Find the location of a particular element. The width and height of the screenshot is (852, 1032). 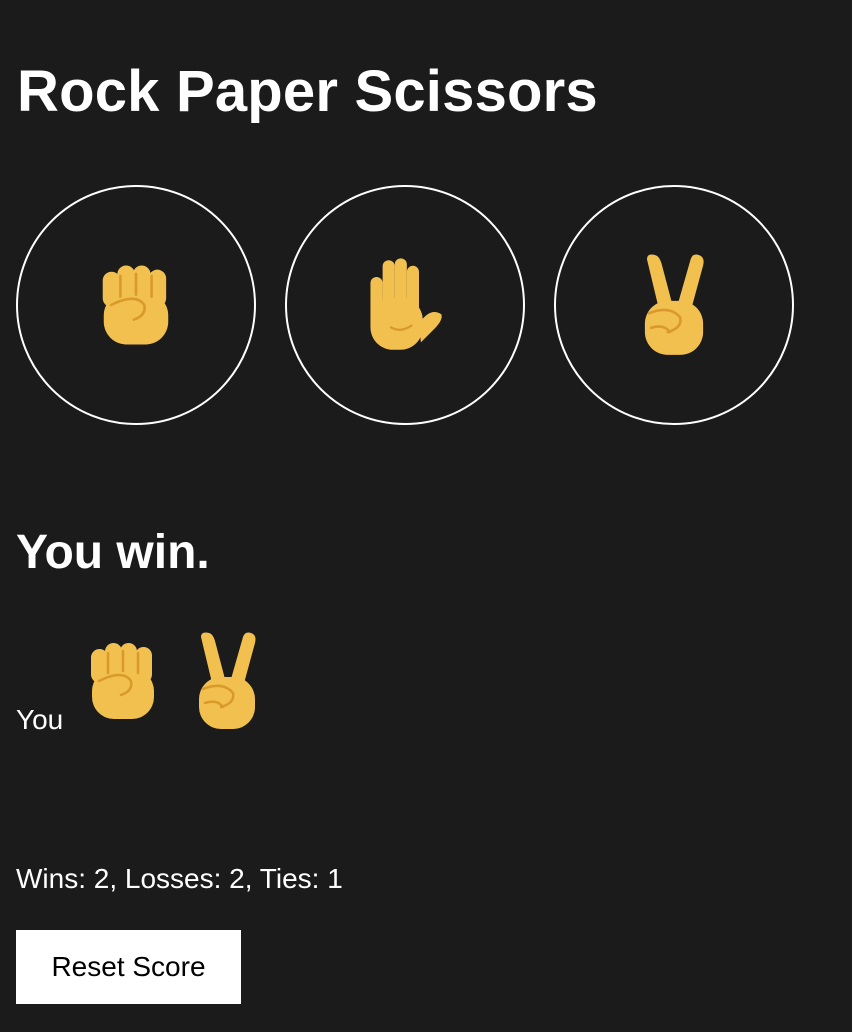

reset-score-button: Reset Score is located at coordinates (128, 967).